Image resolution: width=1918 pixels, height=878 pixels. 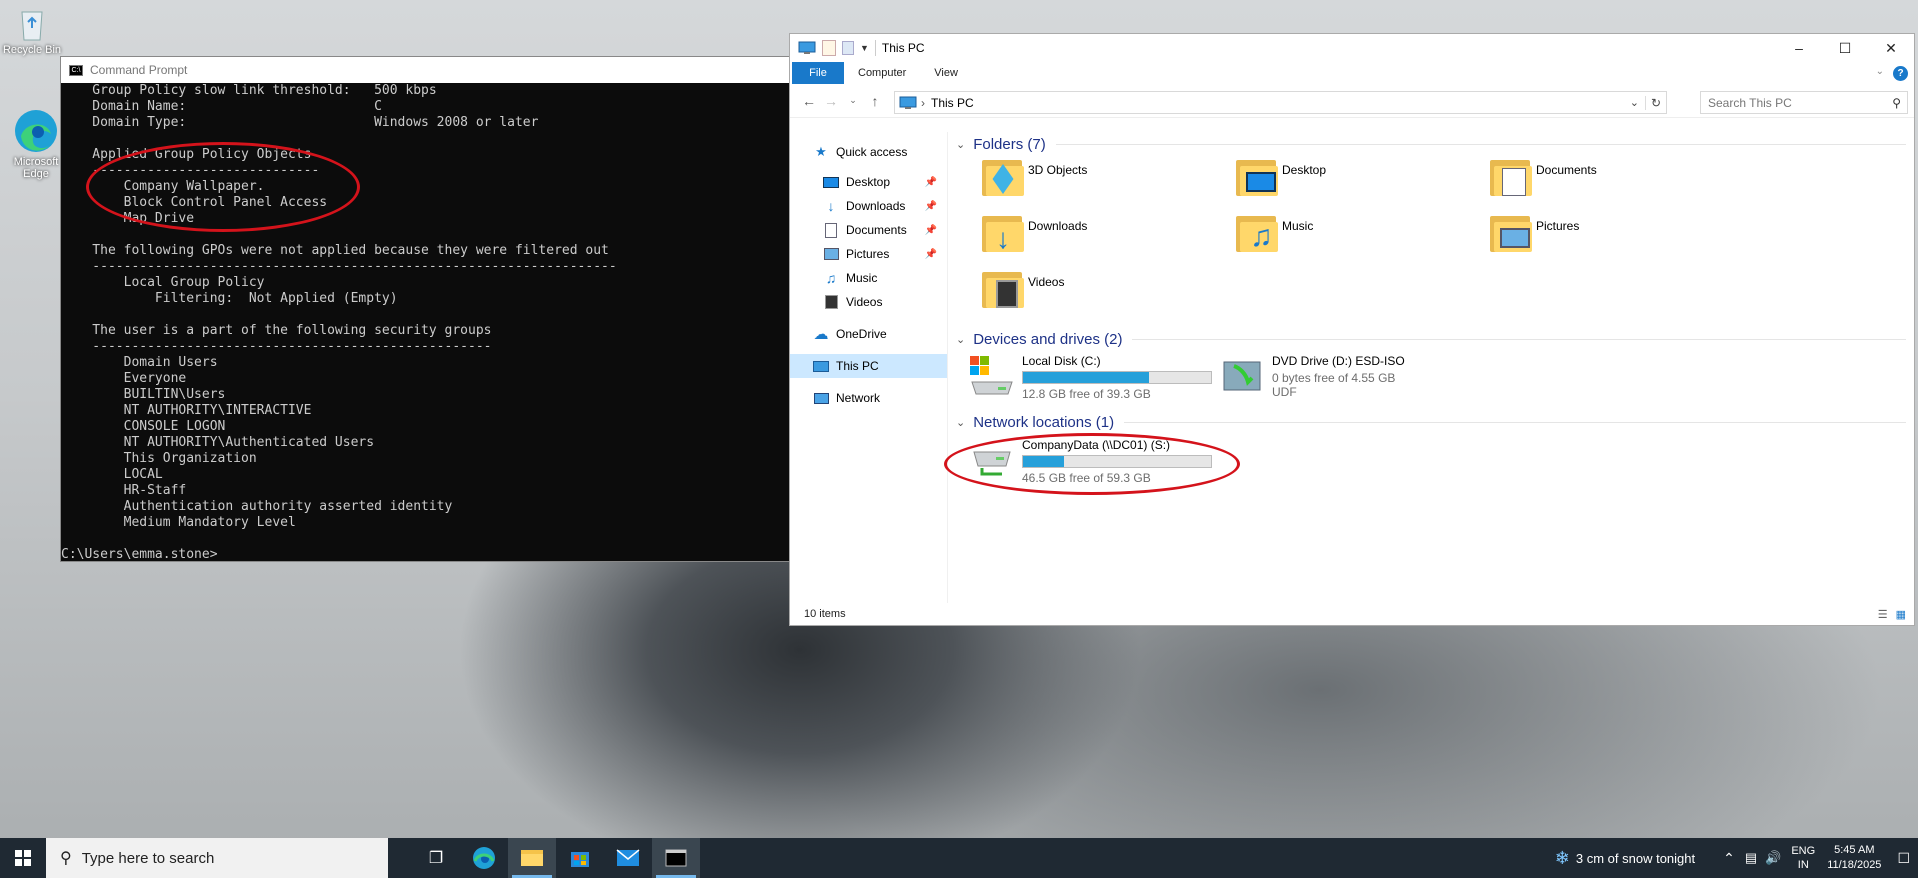 I want to click on expand-ribbon-icon: ⌄, so click(x=1880, y=71).